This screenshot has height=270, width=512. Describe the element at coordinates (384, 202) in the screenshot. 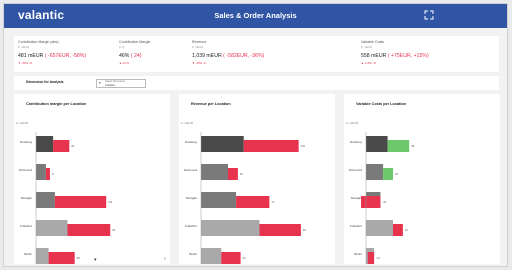

I see `value-label: -43` at that location.